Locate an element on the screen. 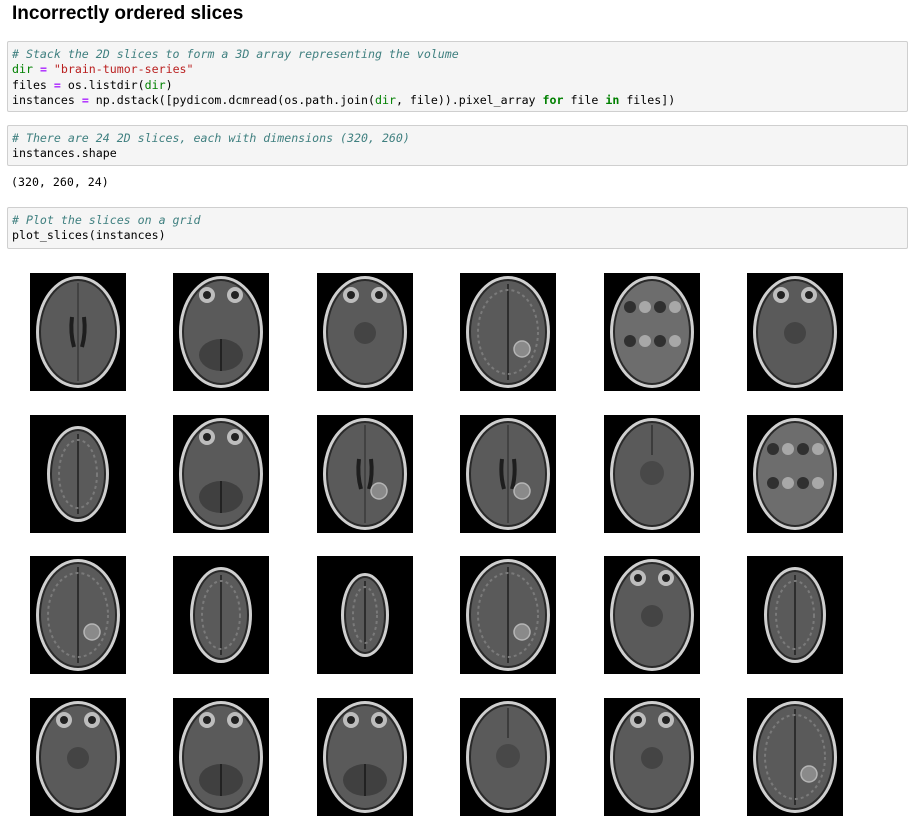 The width and height of the screenshot is (917, 838). code-line: files = os.listdir(dir) is located at coordinates (92, 84).